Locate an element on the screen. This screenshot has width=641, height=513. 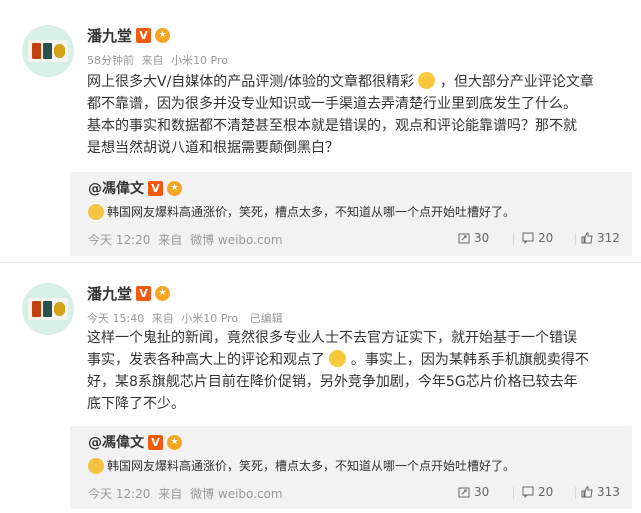
post-text-line: 好，某8系旗舰芯片目前在降价促销，另外竞争加剧，今年5G芯片价格已较去年 is located at coordinates (332, 382).